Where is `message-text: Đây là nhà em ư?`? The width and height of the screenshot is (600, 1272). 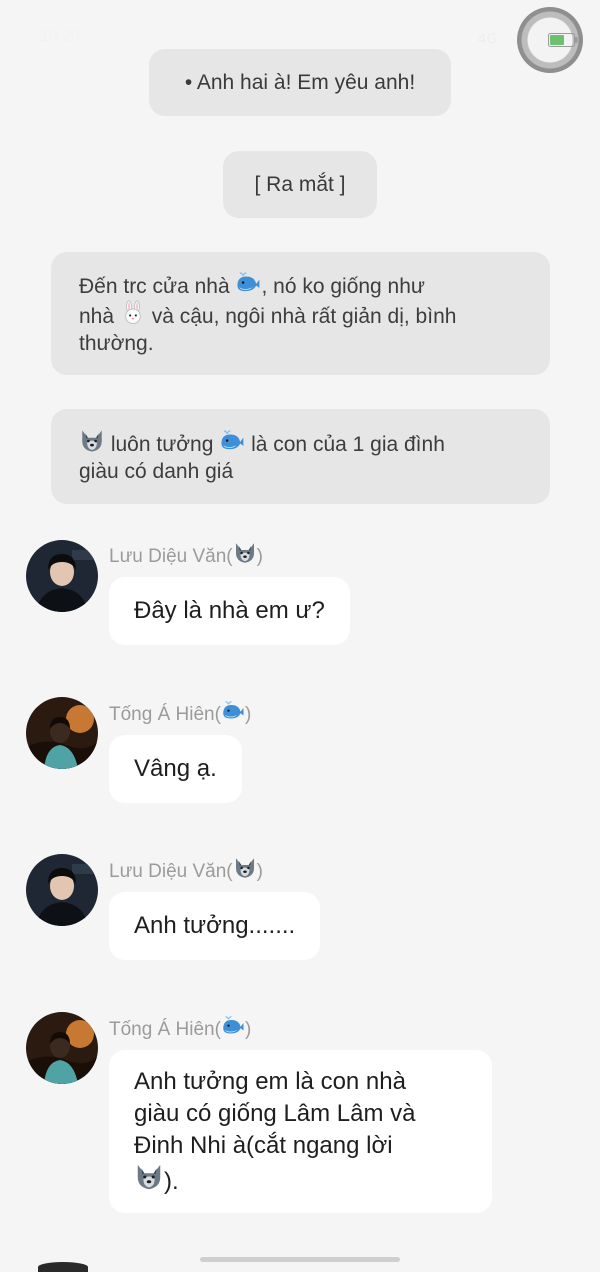
message-text: Đây là nhà em ư? is located at coordinates (229, 610).